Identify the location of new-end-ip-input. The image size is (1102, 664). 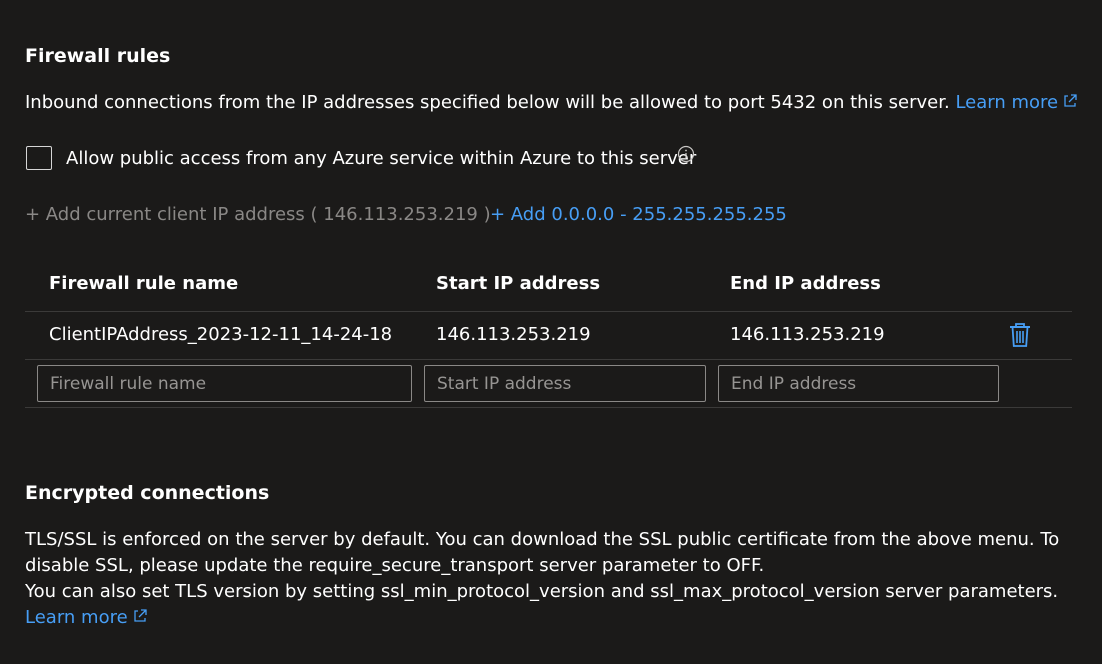
(858, 383).